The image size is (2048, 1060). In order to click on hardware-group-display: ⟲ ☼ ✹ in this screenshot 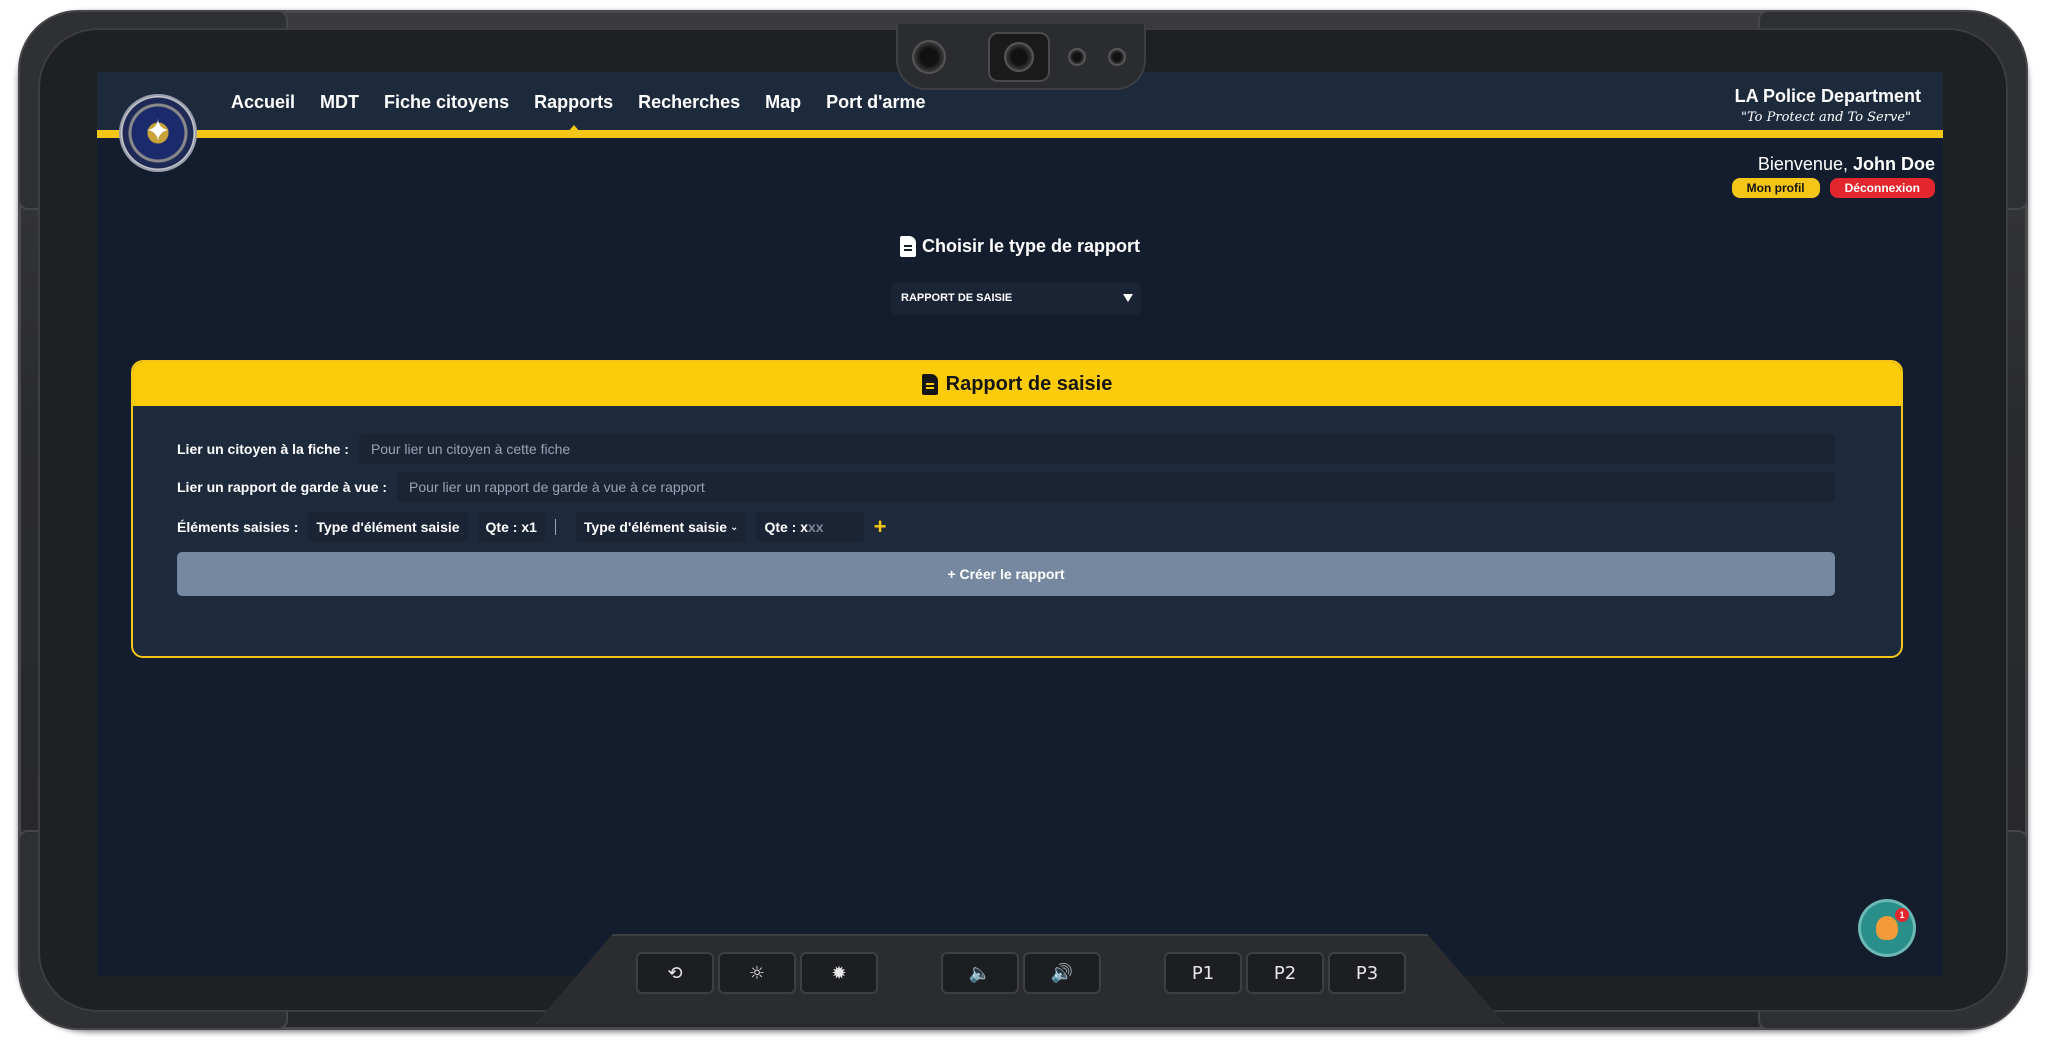, I will do `click(757, 973)`.